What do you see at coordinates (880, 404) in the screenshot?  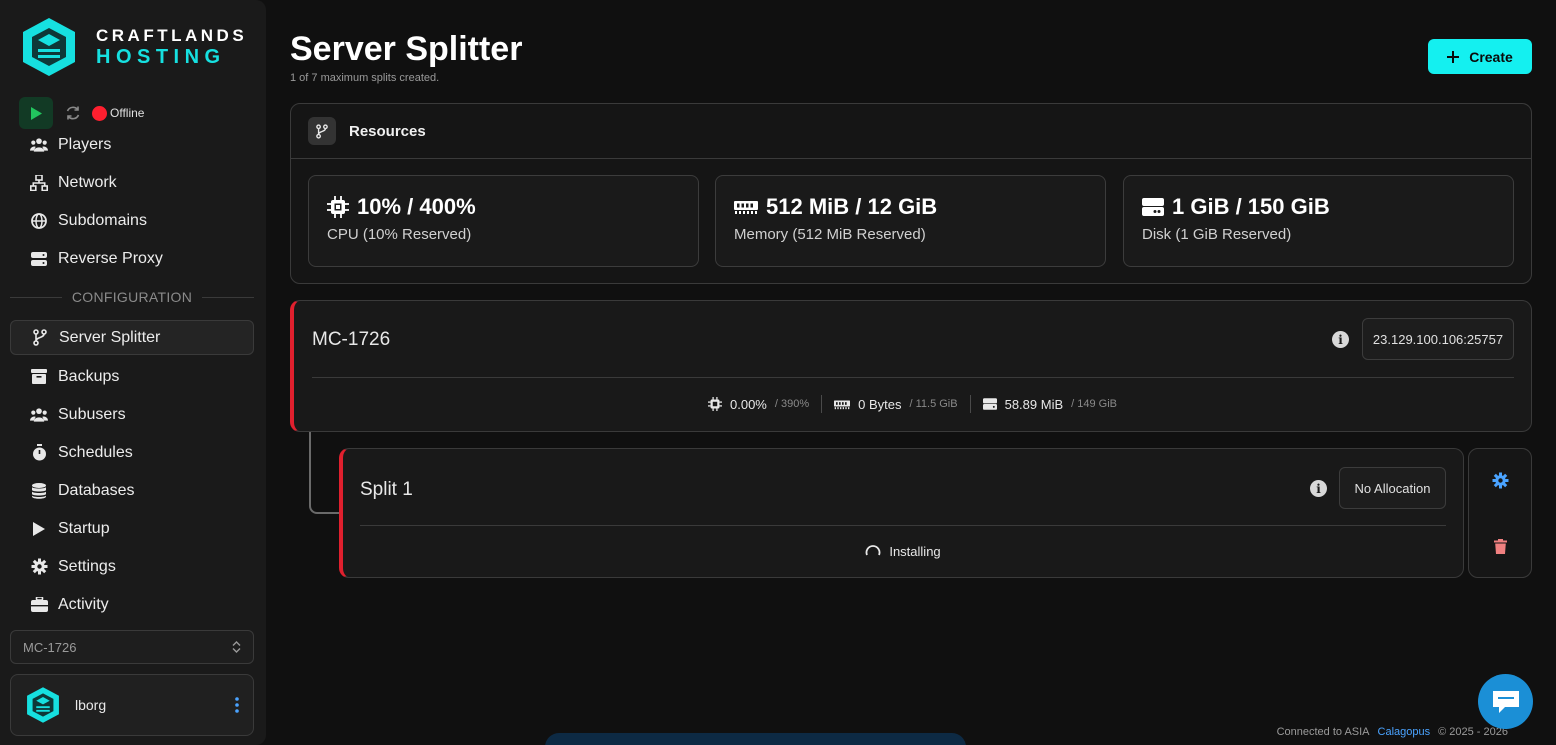 I see `server-mem-used: 0 Bytes` at bounding box center [880, 404].